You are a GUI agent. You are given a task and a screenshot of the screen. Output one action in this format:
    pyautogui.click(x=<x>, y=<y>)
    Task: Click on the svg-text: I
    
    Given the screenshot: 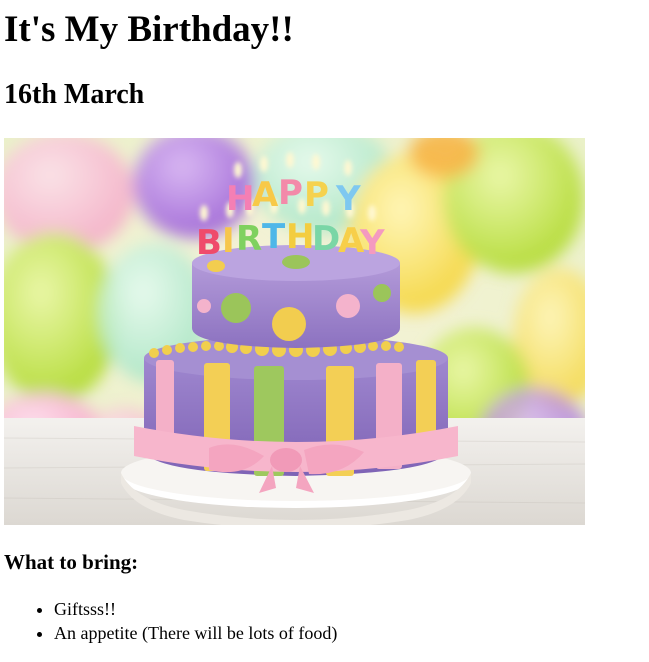 What is the action you would take?
    pyautogui.click(x=228, y=241)
    